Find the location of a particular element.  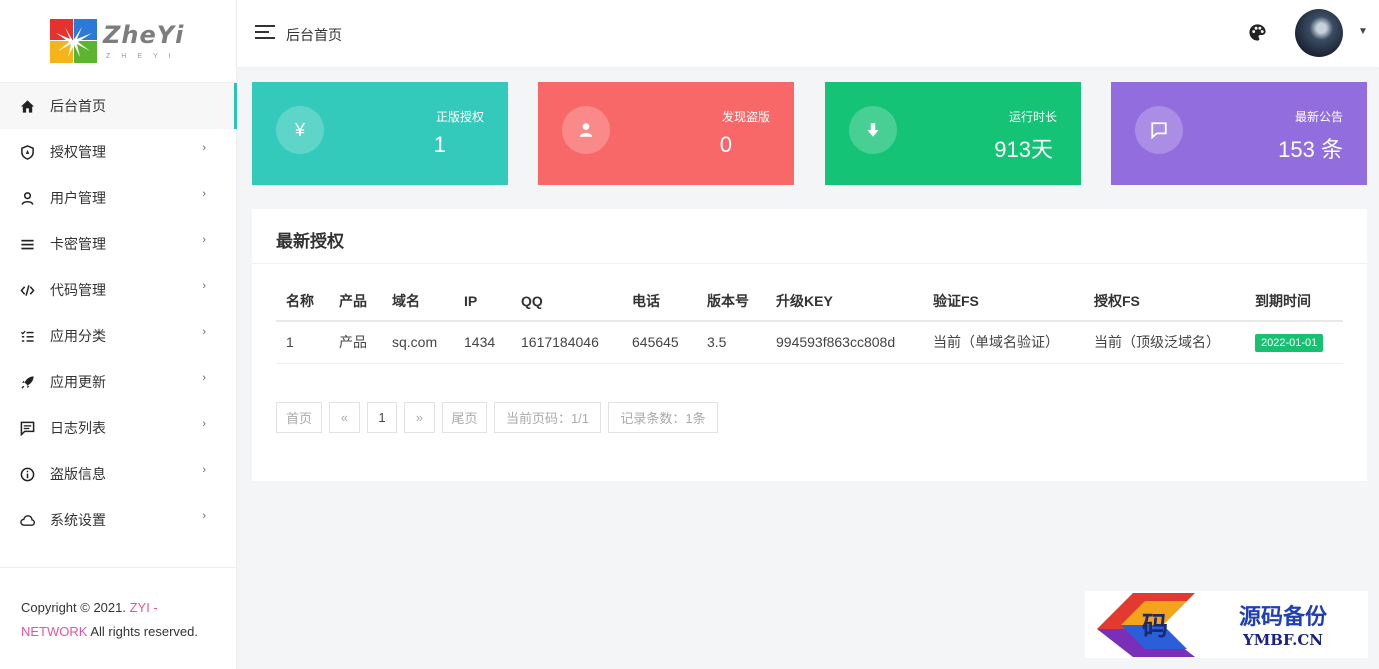

list-check-icon is located at coordinates (27, 336).